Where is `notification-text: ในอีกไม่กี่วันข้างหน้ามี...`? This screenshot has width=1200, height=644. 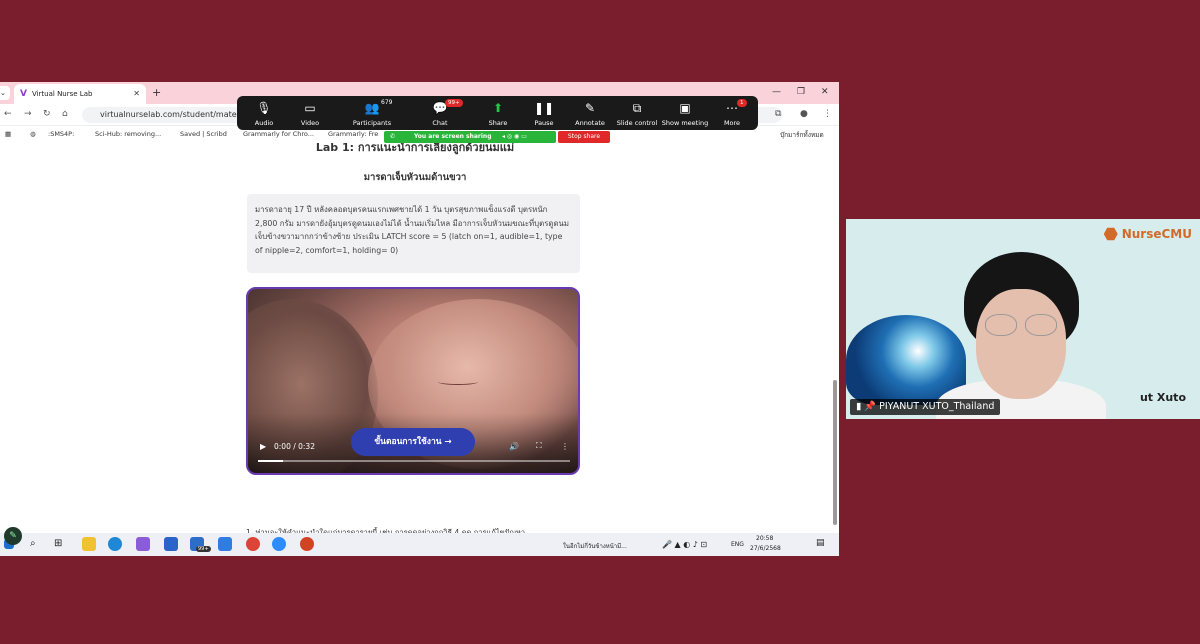 notification-text: ในอีกไม่กี่วันข้างหน้ามี... is located at coordinates (595, 546).